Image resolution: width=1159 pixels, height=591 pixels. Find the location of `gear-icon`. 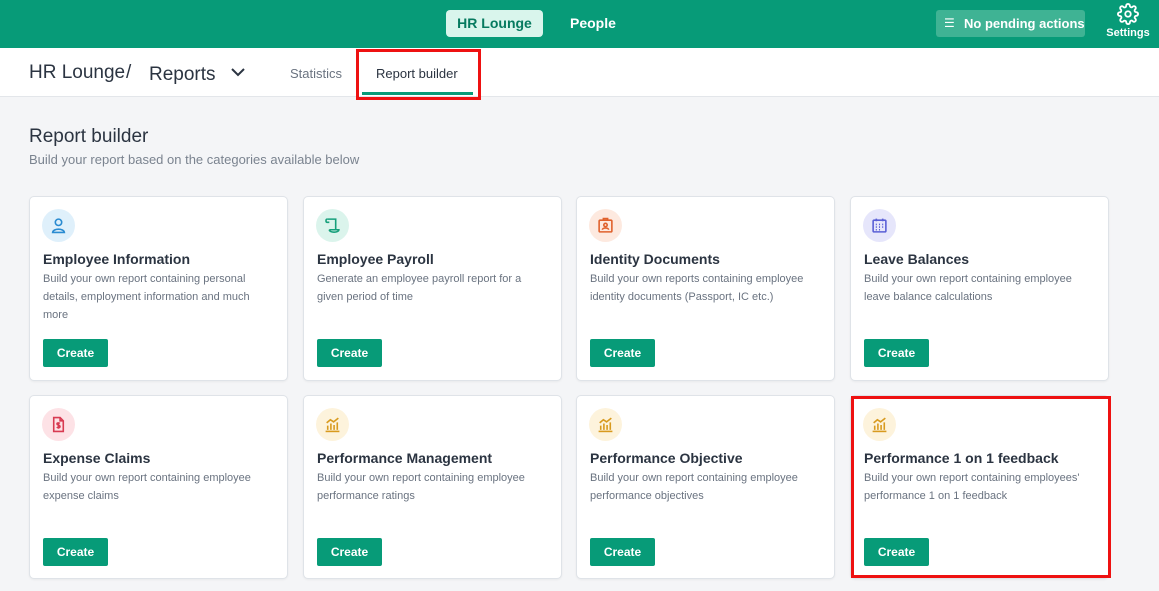

gear-icon is located at coordinates (1128, 14).